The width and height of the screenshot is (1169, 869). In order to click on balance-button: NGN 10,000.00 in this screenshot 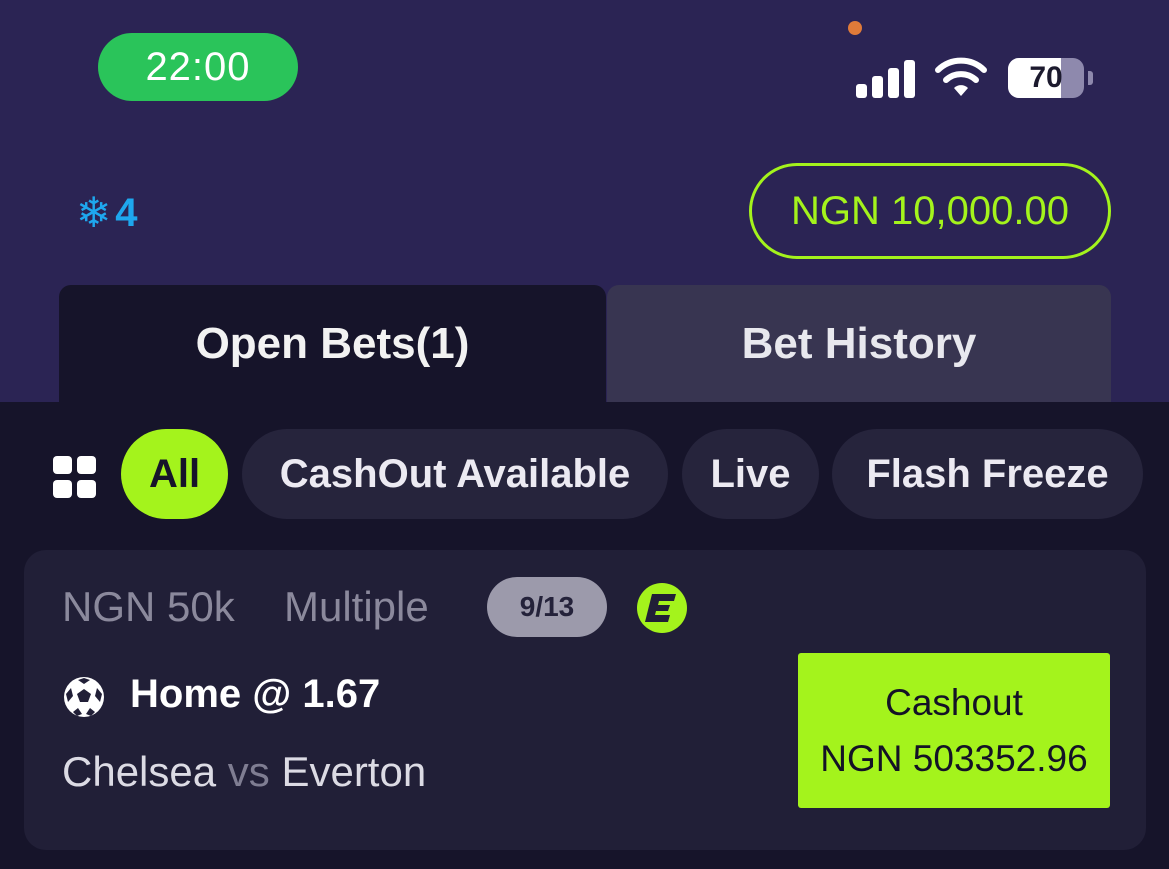, I will do `click(930, 211)`.